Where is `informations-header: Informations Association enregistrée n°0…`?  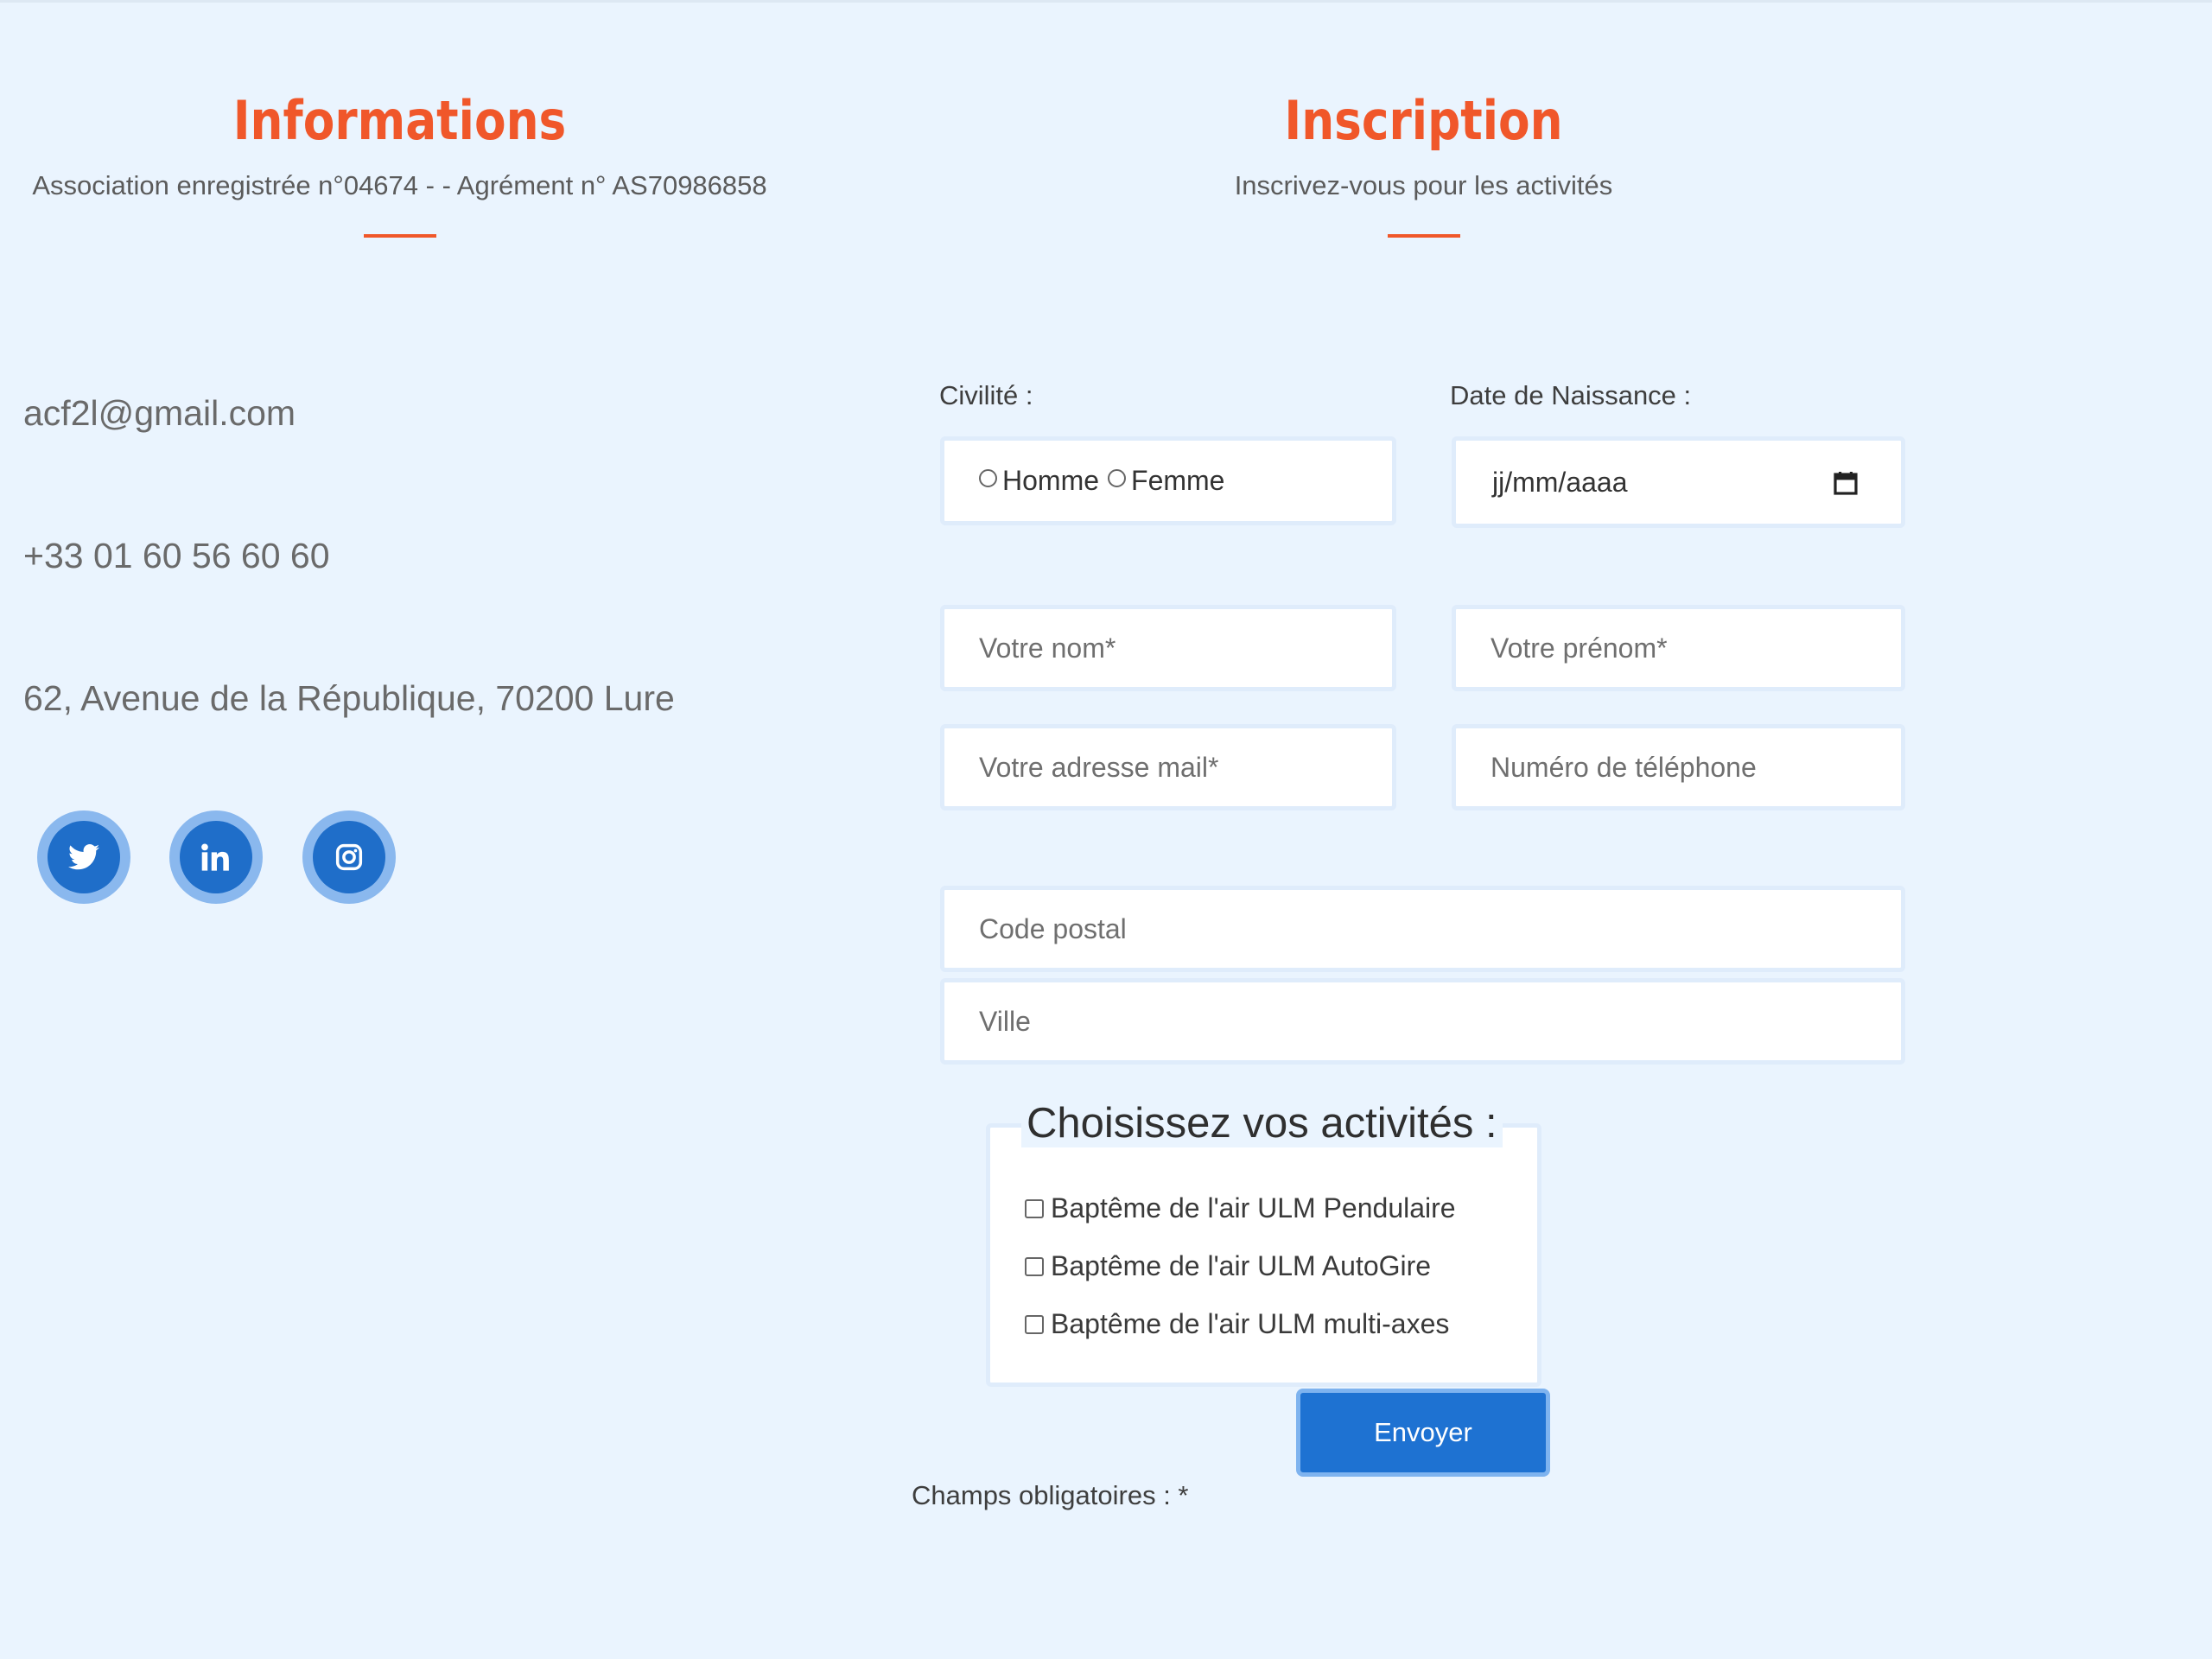 informations-header: Informations Association enregistrée n°0… is located at coordinates (399, 164).